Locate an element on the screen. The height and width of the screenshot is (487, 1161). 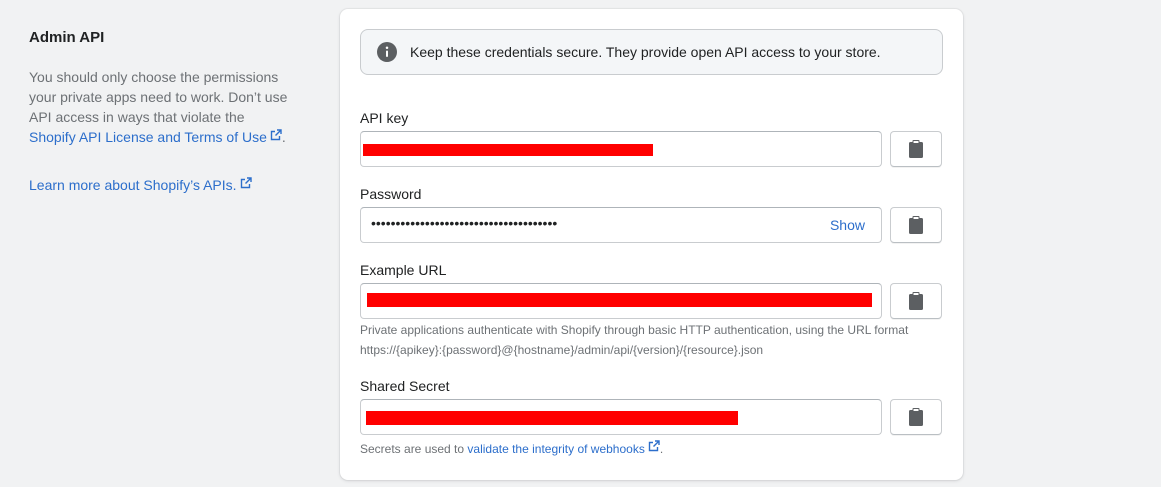
shared-secret-row is located at coordinates (651, 417).